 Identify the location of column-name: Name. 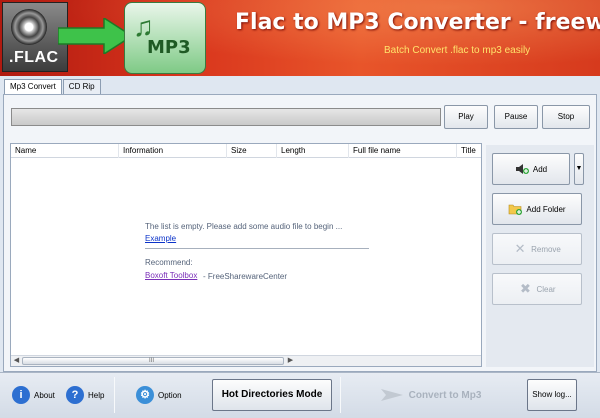
(65, 151).